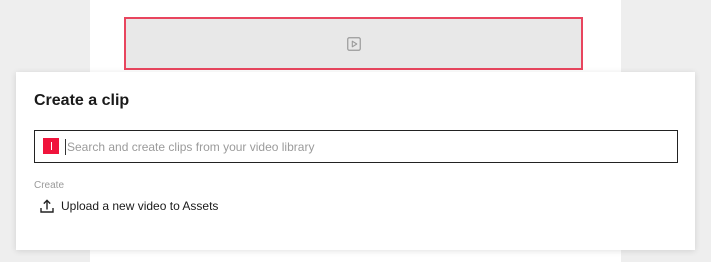  What do you see at coordinates (51, 146) in the screenshot?
I see `brand-logo-icon` at bounding box center [51, 146].